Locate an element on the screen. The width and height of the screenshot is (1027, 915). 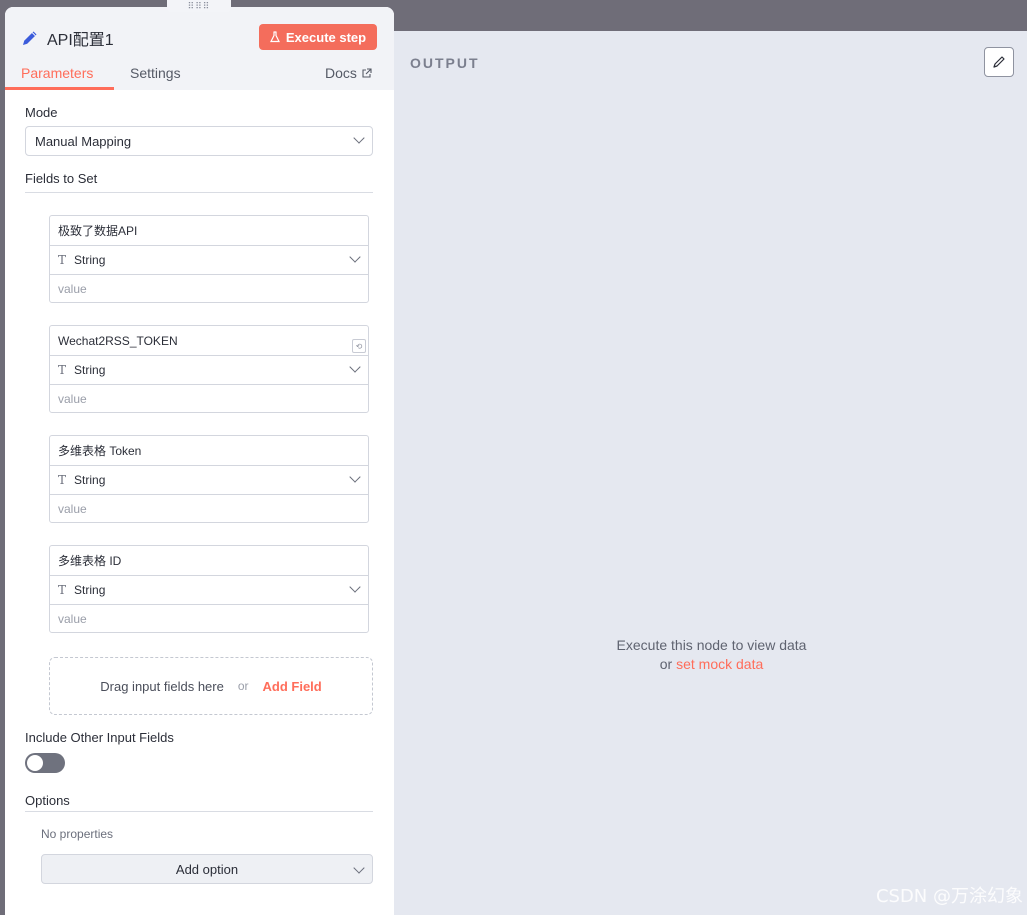
panel-tabs: Parameters Settings Docs is located at coordinates (199, 73).